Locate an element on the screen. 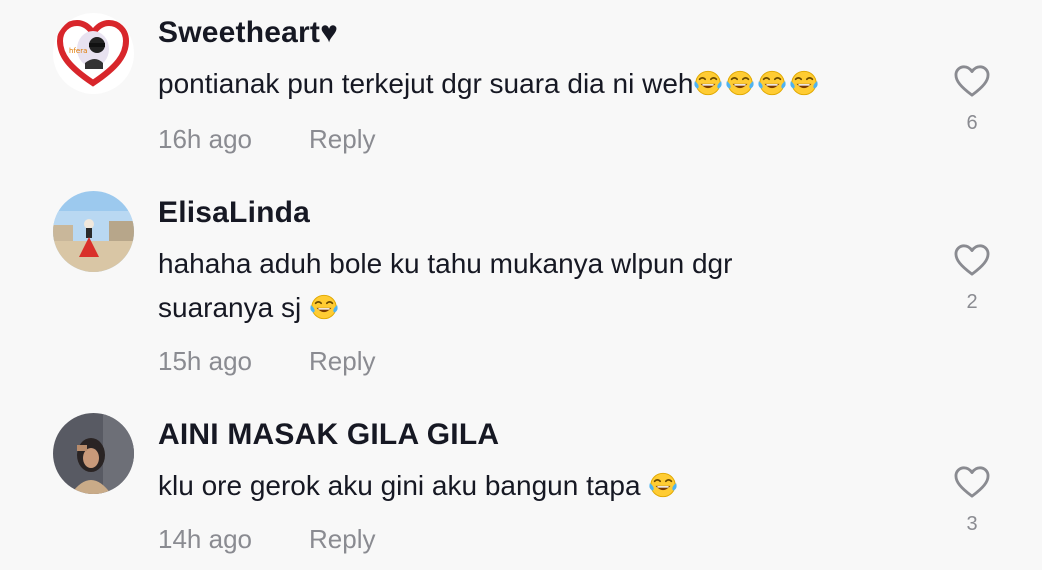 This screenshot has width=1042, height=570. comment-meta: 16h ago Reply is located at coordinates (266, 139).